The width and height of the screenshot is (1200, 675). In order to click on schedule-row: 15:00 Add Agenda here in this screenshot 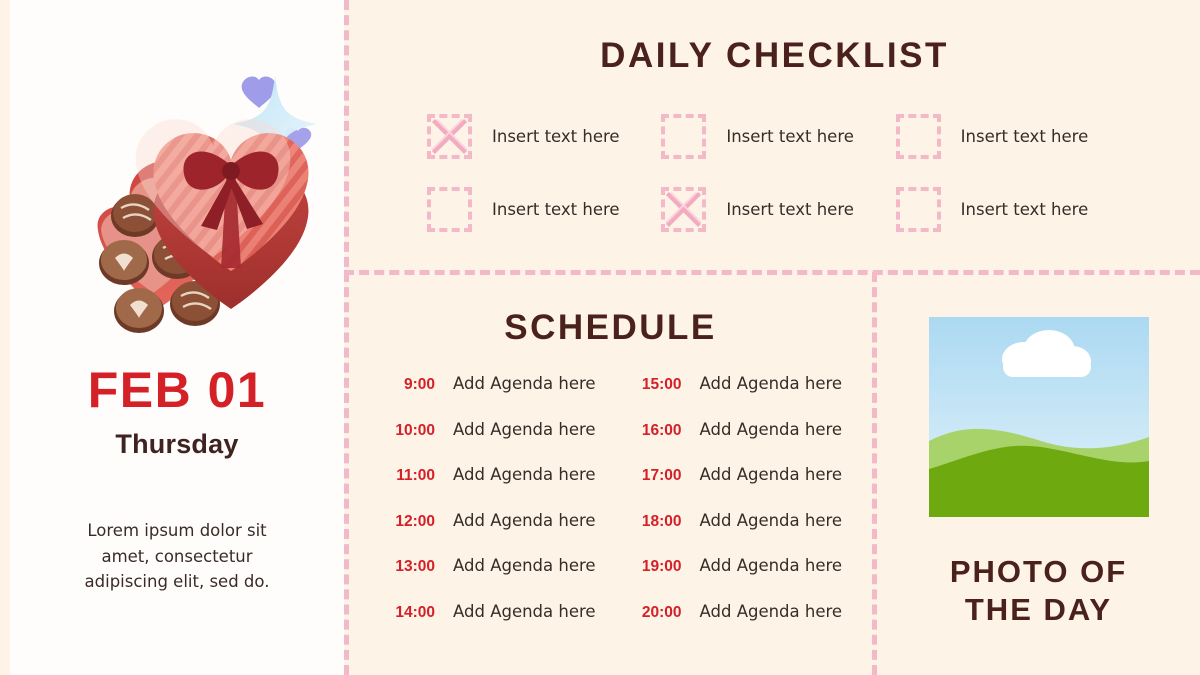, I will do `click(743, 397)`.